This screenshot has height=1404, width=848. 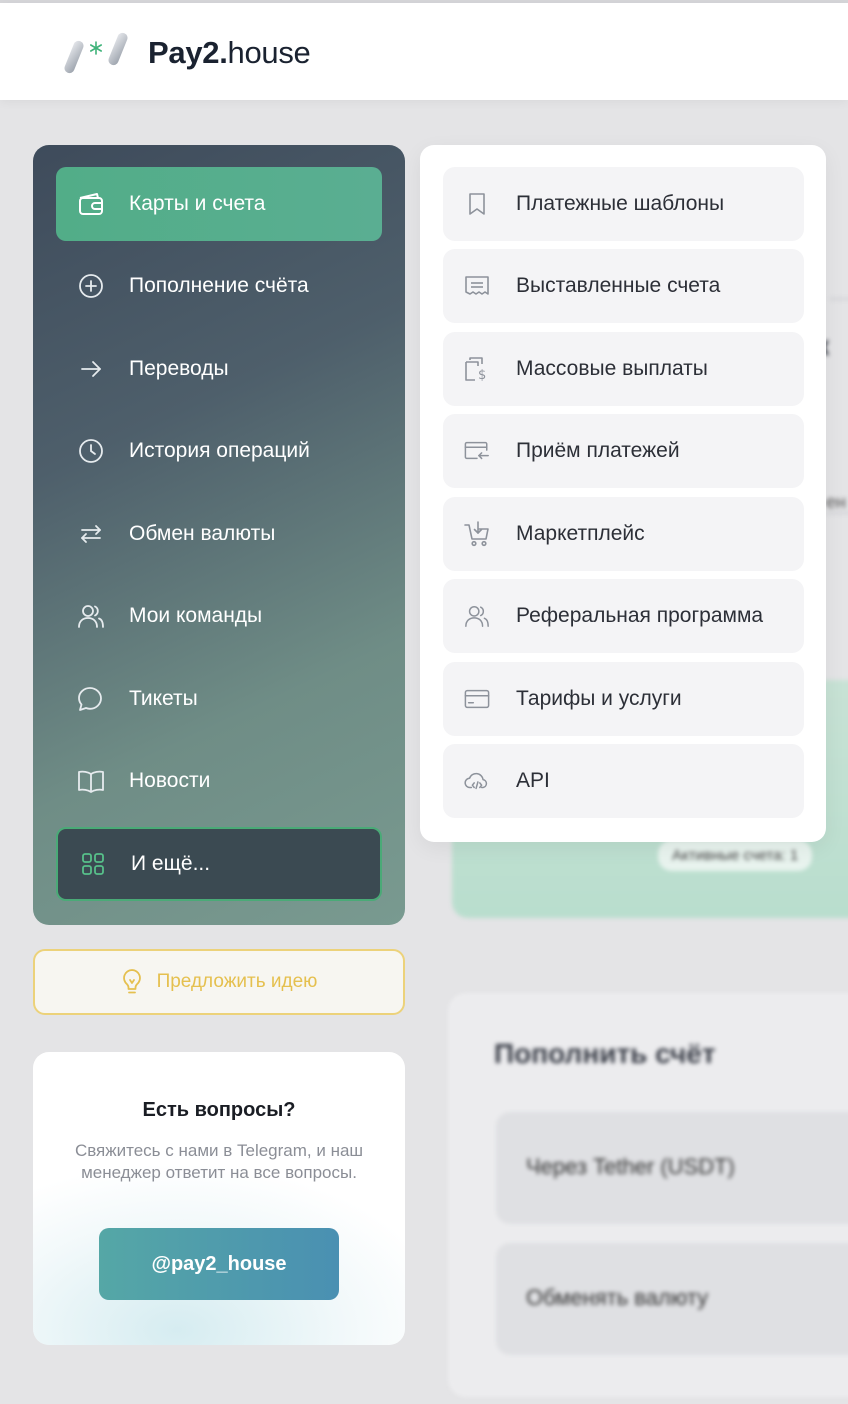 I want to click on card-receive-icon, so click(x=477, y=451).